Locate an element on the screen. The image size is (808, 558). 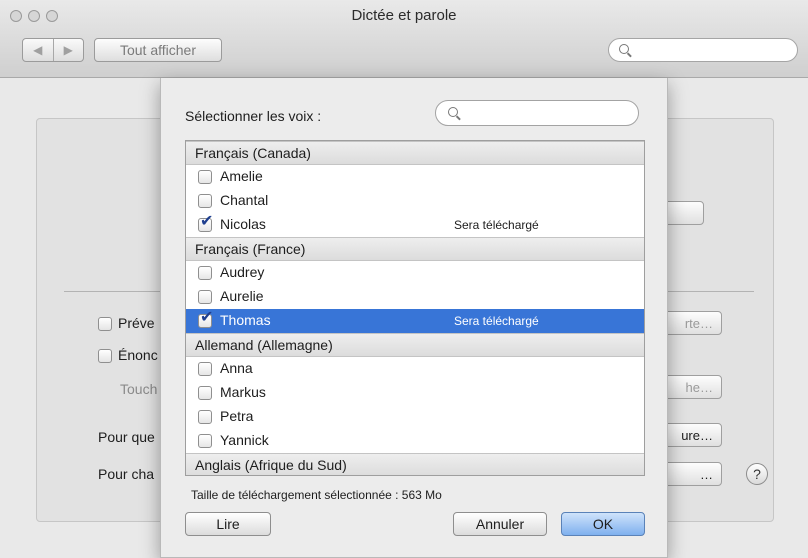
list-item: Audrey is located at coordinates (415, 273).